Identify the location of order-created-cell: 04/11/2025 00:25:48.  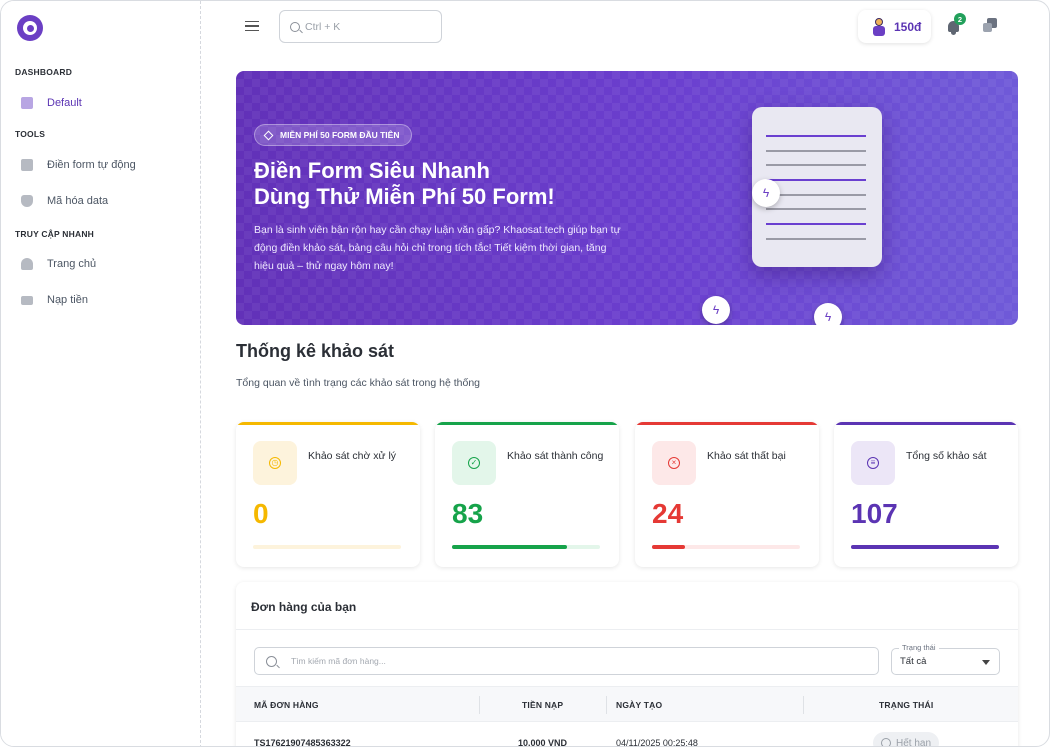
(657, 742).